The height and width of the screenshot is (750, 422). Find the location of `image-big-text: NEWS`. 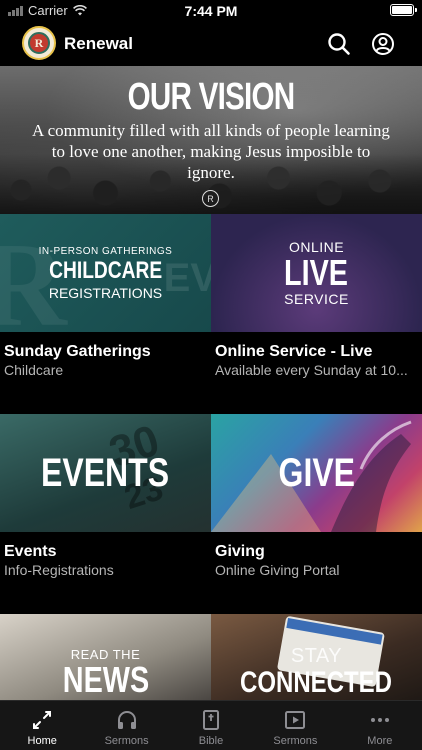

image-big-text: NEWS is located at coordinates (105, 679).